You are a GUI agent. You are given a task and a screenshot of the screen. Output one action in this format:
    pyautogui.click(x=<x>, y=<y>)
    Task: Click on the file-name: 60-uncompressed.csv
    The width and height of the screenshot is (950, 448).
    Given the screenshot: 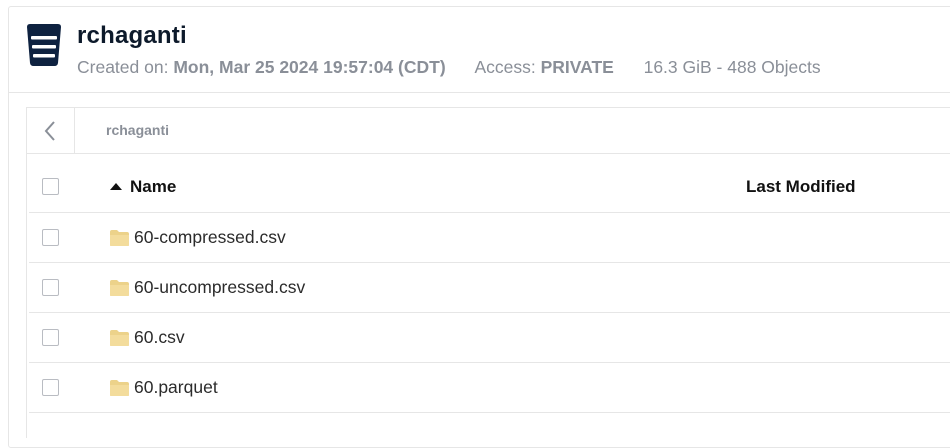 What is the action you would take?
    pyautogui.click(x=219, y=287)
    